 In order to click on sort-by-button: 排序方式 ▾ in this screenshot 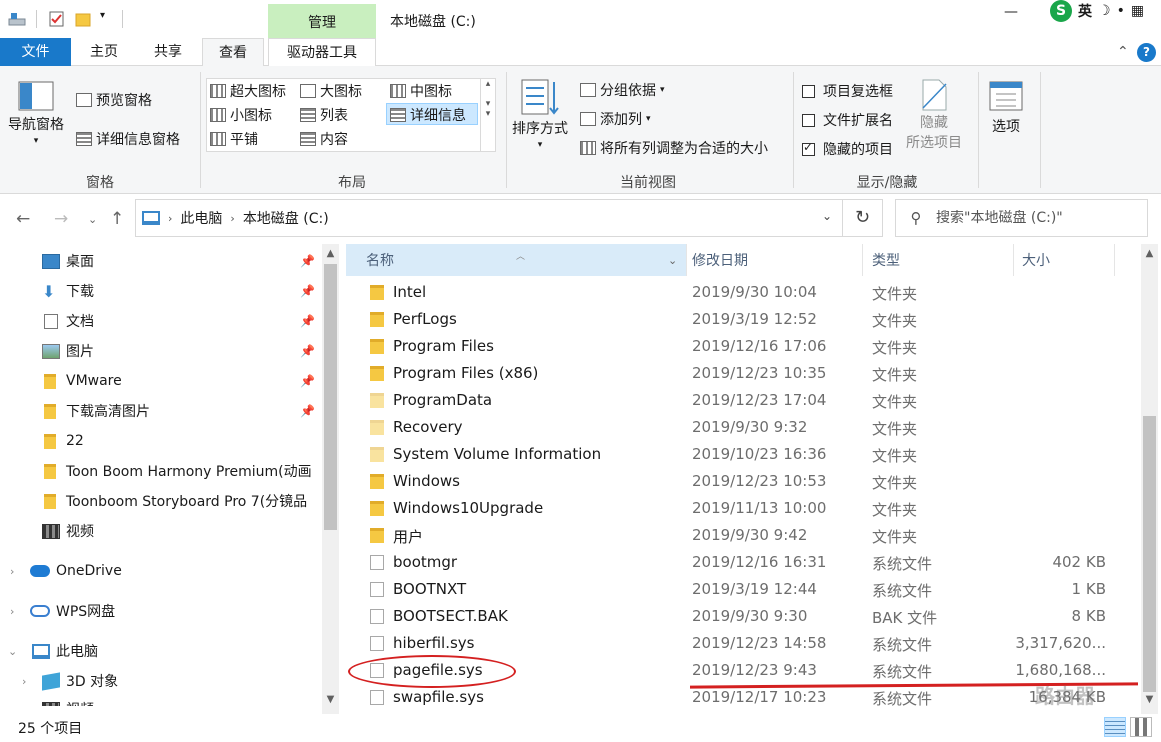, I will do `click(540, 114)`.